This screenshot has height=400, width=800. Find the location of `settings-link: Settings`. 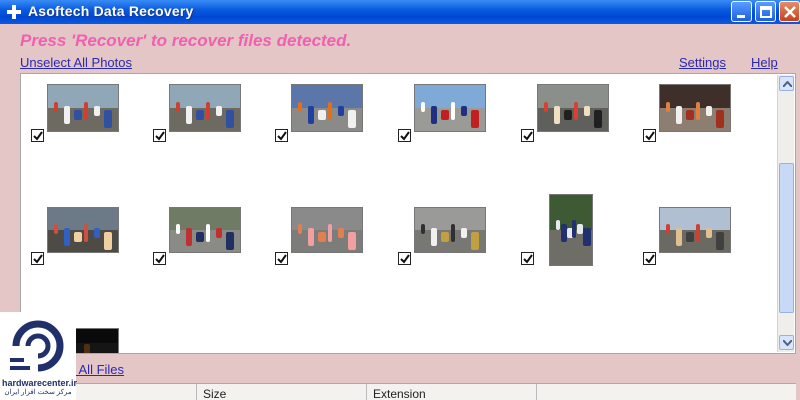

settings-link: Settings is located at coordinates (702, 62).